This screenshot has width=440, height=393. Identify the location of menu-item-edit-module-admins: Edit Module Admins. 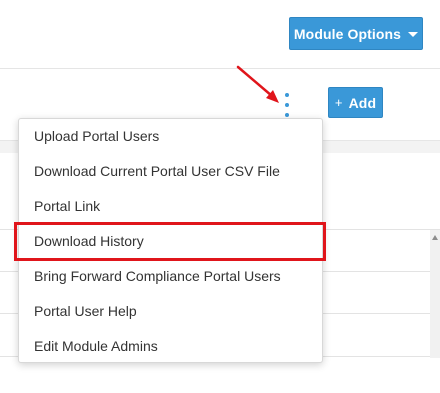
(96, 346).